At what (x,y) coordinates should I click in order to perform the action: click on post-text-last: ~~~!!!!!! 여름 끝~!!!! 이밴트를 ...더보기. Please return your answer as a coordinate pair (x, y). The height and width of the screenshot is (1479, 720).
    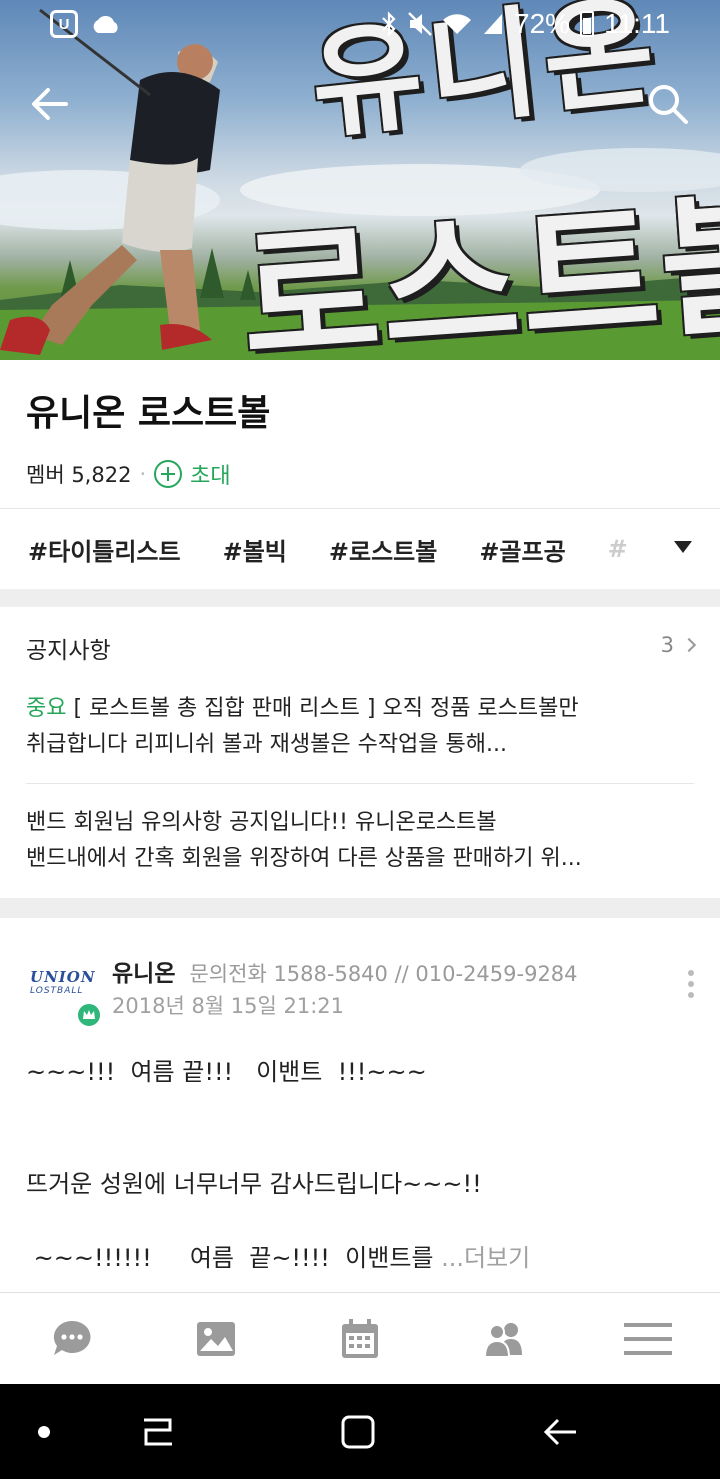
    Looking at the image, I should click on (278, 1255).